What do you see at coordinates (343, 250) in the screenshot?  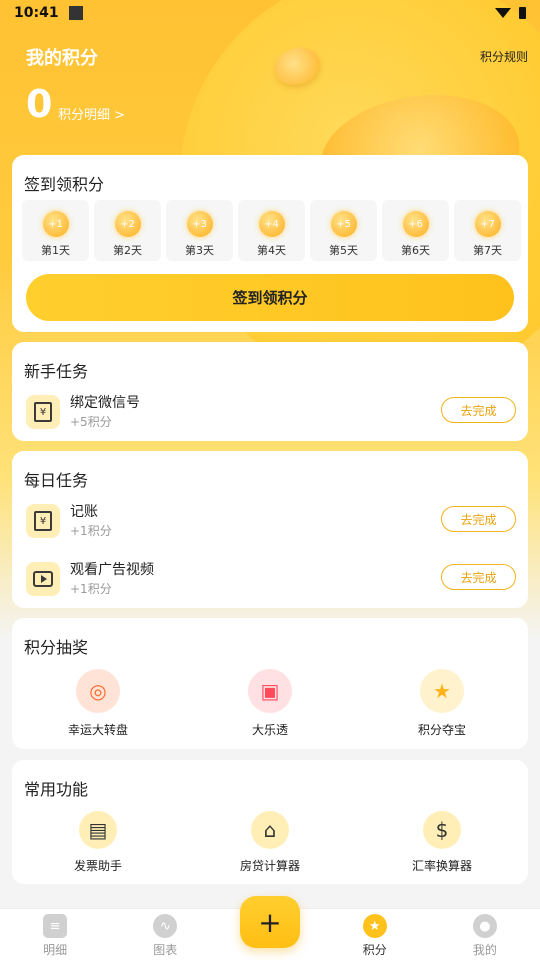 I see `day-label: 第5天` at bounding box center [343, 250].